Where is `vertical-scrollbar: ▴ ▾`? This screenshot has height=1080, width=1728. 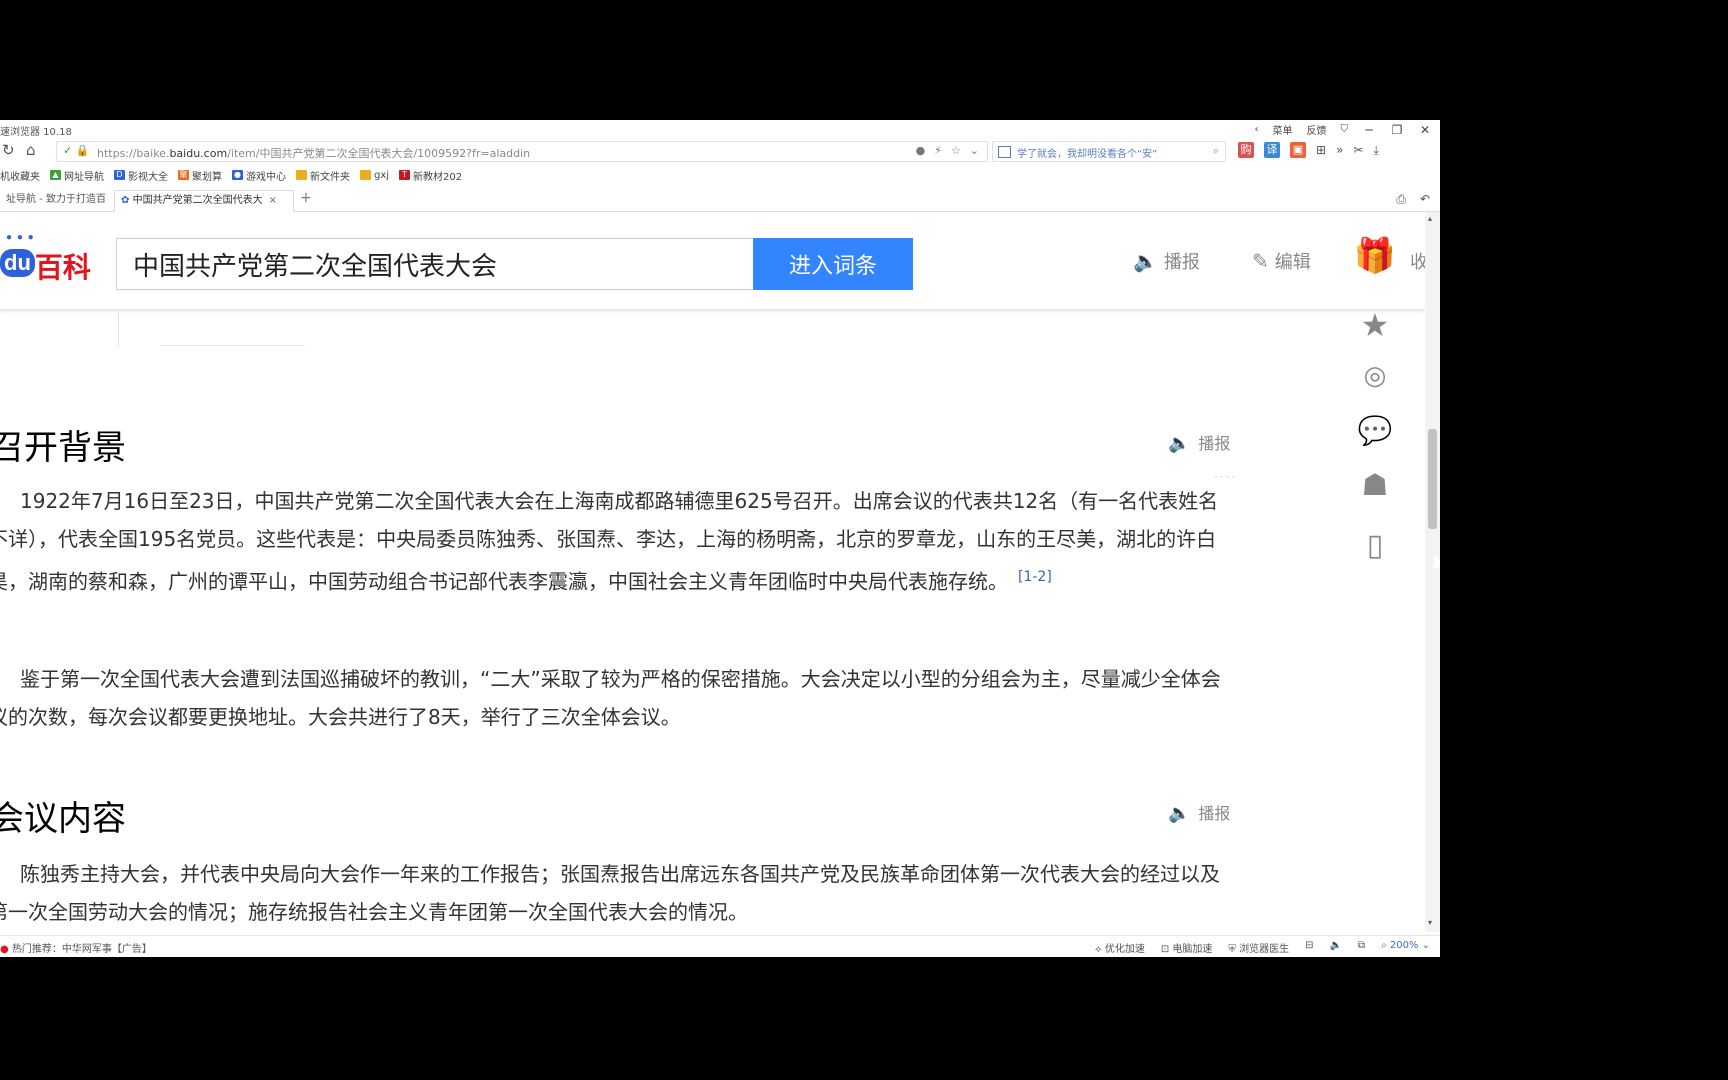
vertical-scrollbar: ▴ ▾ is located at coordinates (1432, 572).